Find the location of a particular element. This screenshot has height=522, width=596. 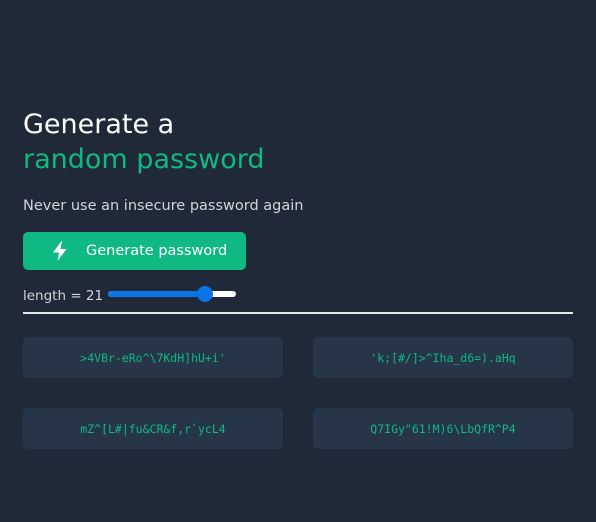

password-card-1: >4VBr-eRo^\7KdH]hU+i' is located at coordinates (153, 357).